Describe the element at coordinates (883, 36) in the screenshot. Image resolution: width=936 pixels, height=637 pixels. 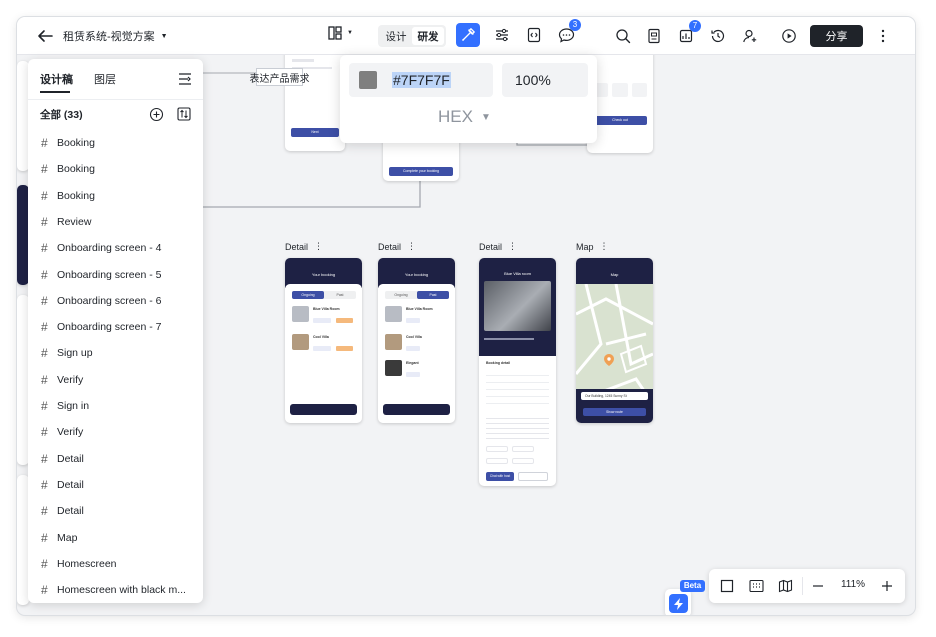
I see `more-vertical-icon` at that location.